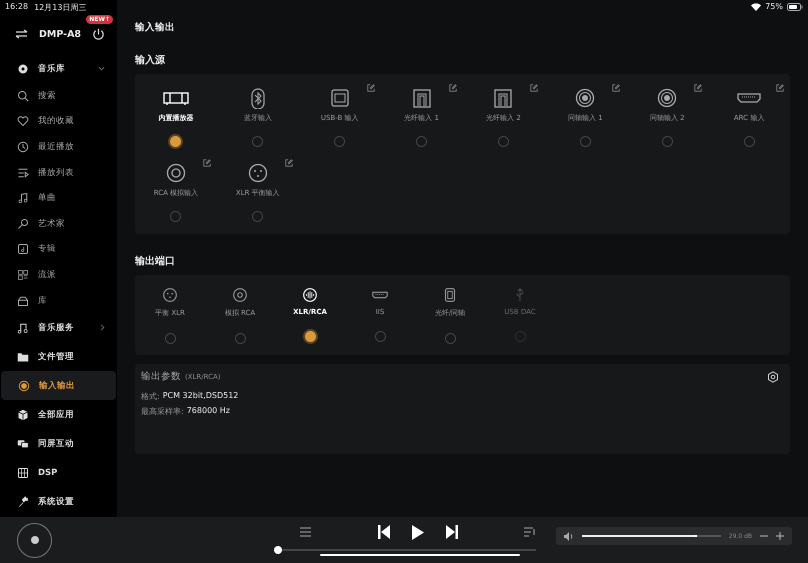 This screenshot has height=563, width=808. What do you see at coordinates (58, 147) in the screenshot?
I see `sidebar-item: 最近播放` at bounding box center [58, 147].